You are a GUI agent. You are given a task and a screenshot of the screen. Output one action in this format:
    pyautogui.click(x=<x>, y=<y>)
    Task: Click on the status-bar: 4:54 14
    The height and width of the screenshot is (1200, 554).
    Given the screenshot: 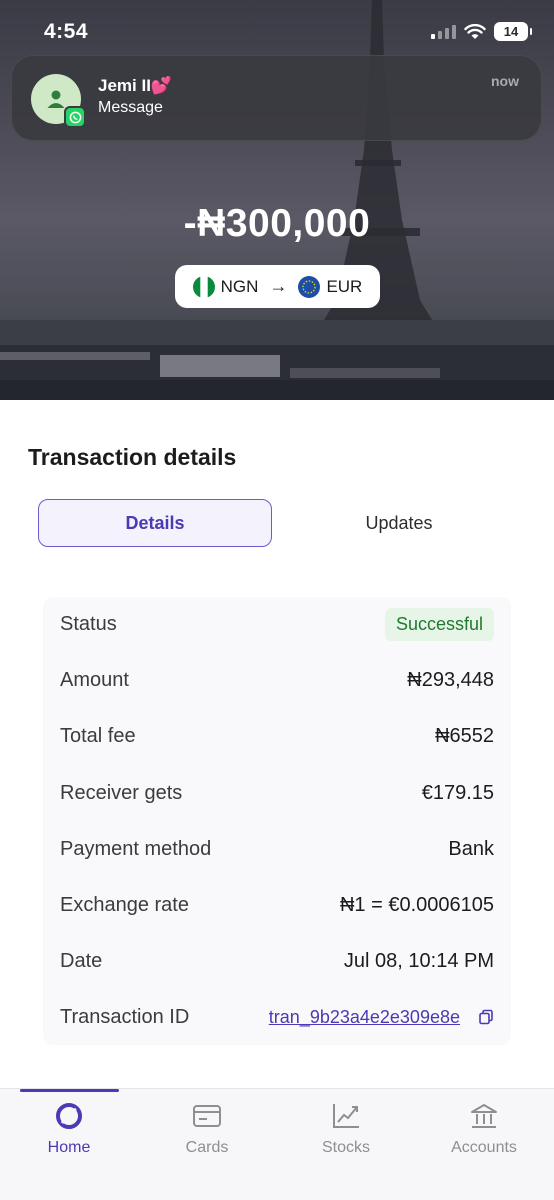 What is the action you would take?
    pyautogui.click(x=277, y=31)
    